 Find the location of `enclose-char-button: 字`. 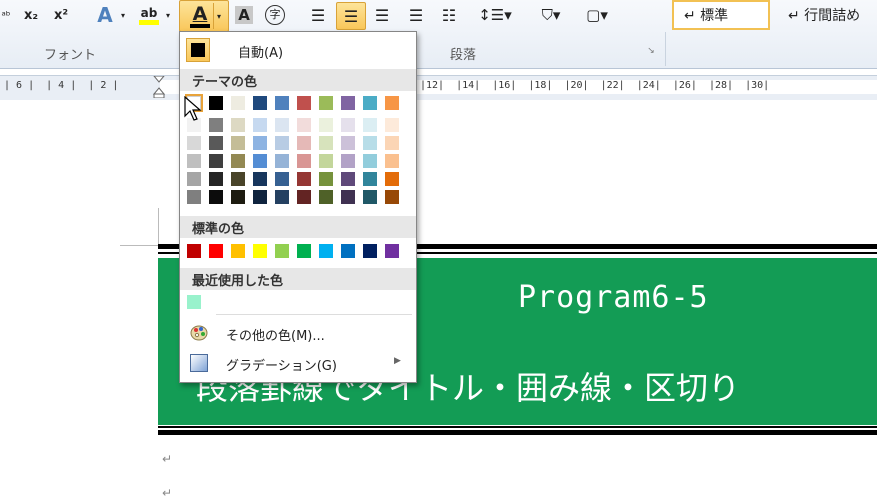

enclose-char-button: 字 is located at coordinates (275, 15).